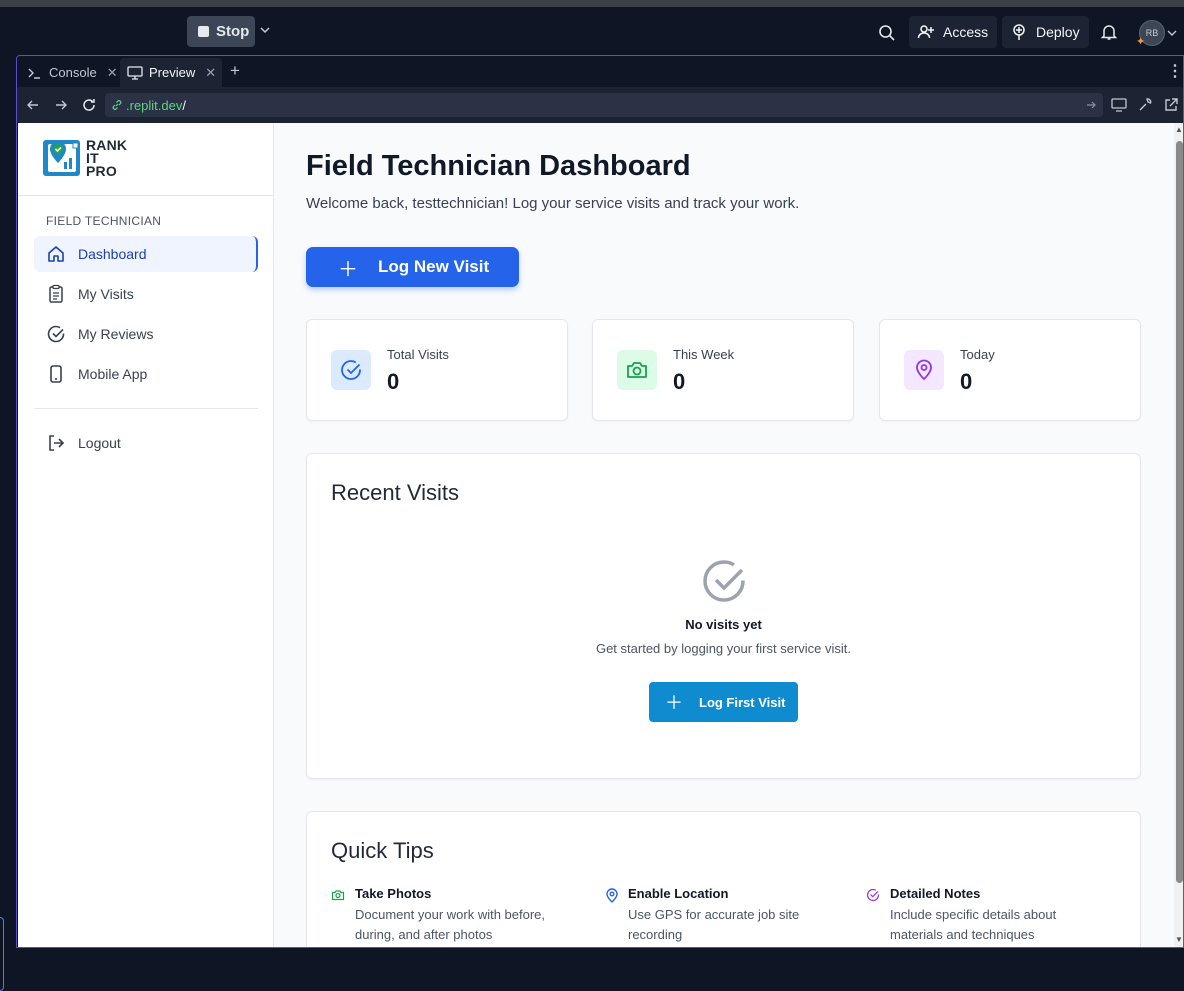  What do you see at coordinates (56, 254) in the screenshot?
I see `home-icon` at bounding box center [56, 254].